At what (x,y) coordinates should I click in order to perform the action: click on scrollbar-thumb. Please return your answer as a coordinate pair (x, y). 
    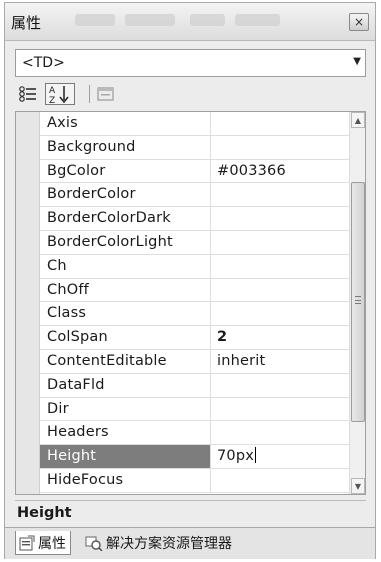
    Looking at the image, I should click on (358, 302).